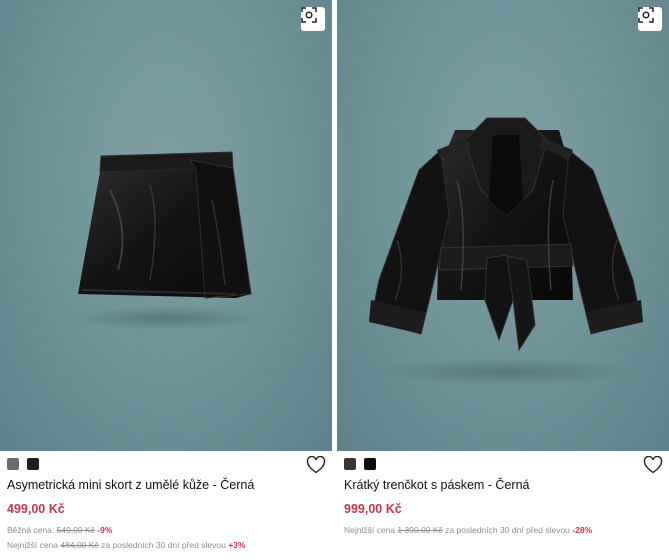 The image size is (669, 560). What do you see at coordinates (237, 545) in the screenshot?
I see `price-change-percent: +3%` at bounding box center [237, 545].